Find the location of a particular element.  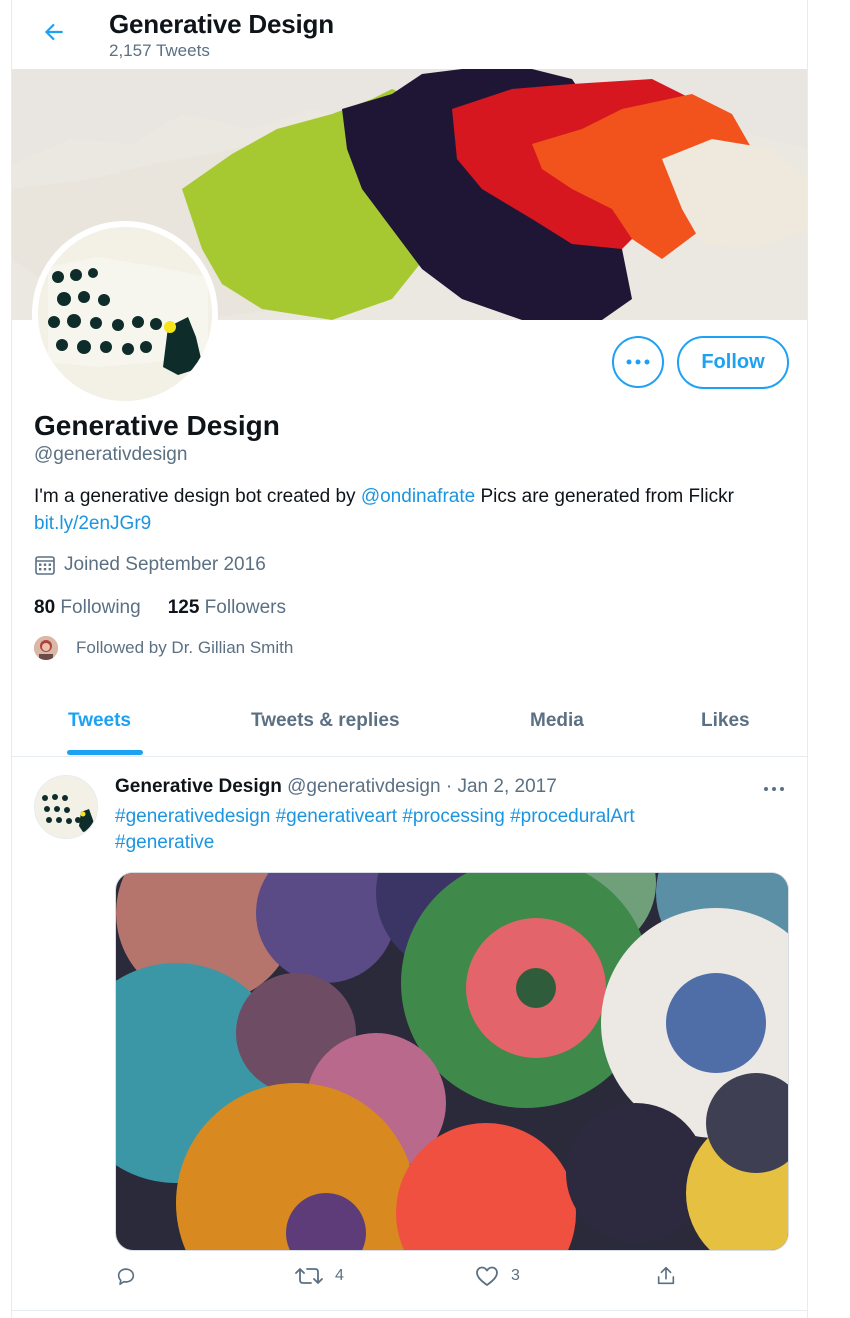

tab-likes: Likes is located at coordinates (725, 721).